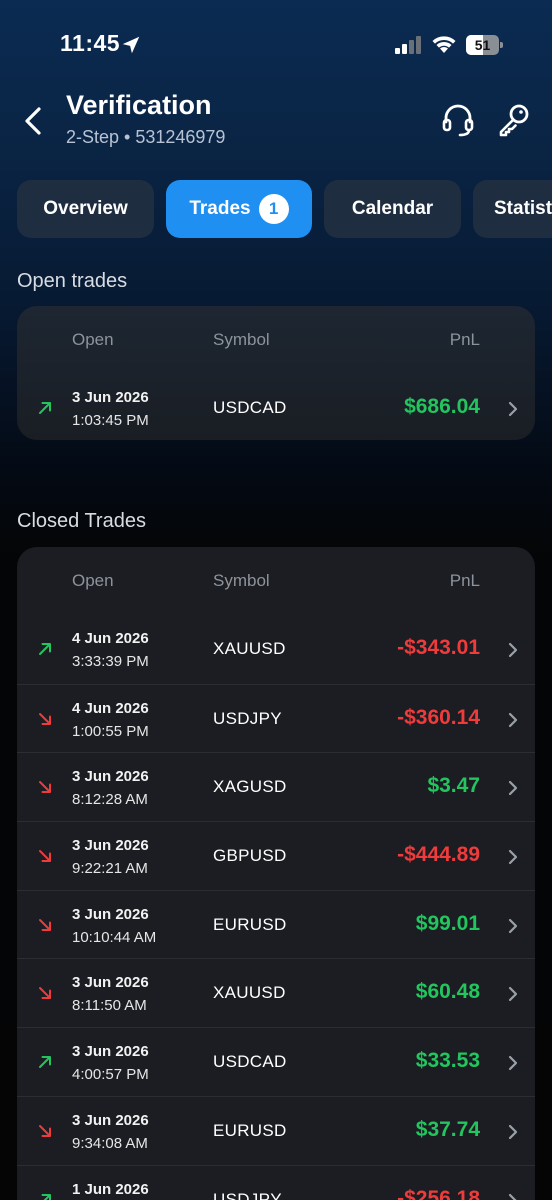 This screenshot has width=552, height=1200. What do you see at coordinates (276, 45) in the screenshot?
I see `status-bar: 11:45 51` at bounding box center [276, 45].